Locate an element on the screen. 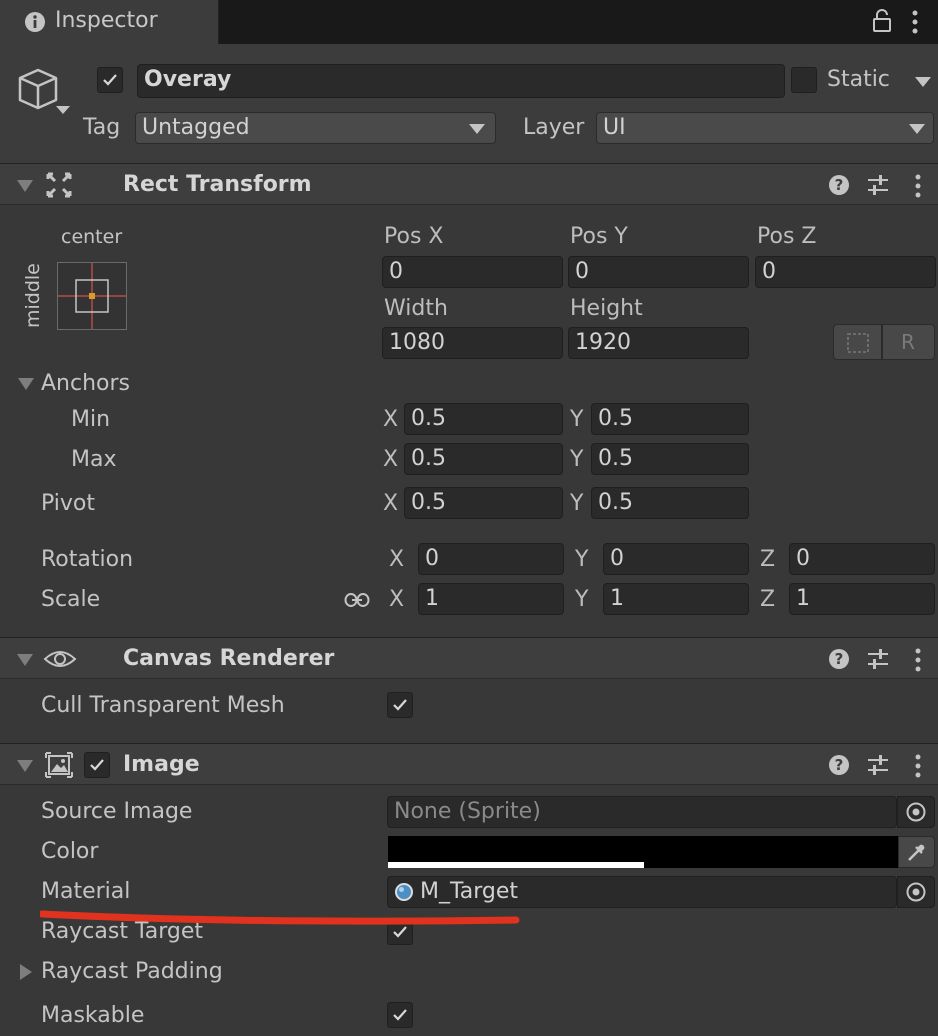 This screenshot has height=1036, width=938. min-y-input: 0.5 is located at coordinates (670, 419).